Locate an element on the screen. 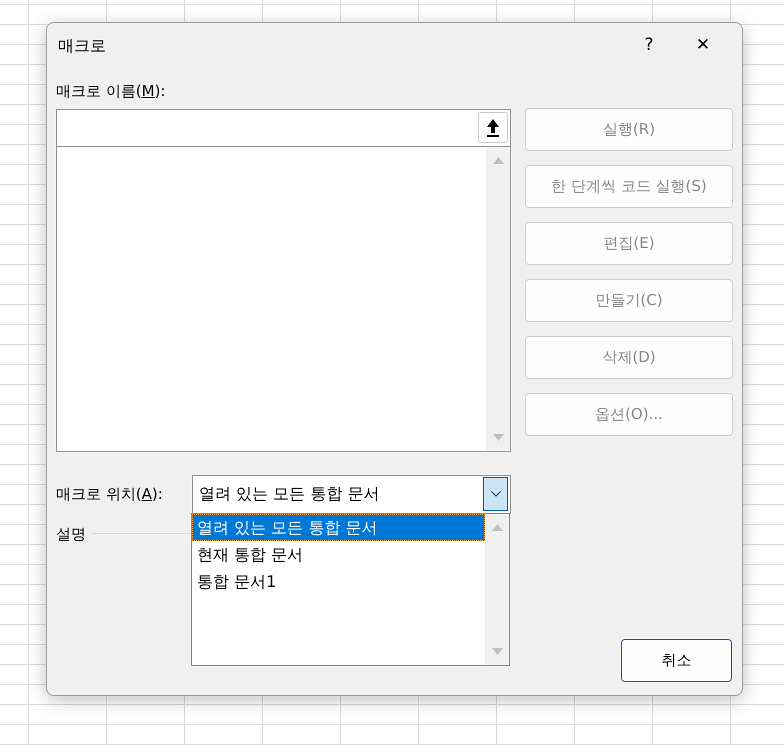 This screenshot has width=784, height=745. cancel-button: 취소 is located at coordinates (676, 660).